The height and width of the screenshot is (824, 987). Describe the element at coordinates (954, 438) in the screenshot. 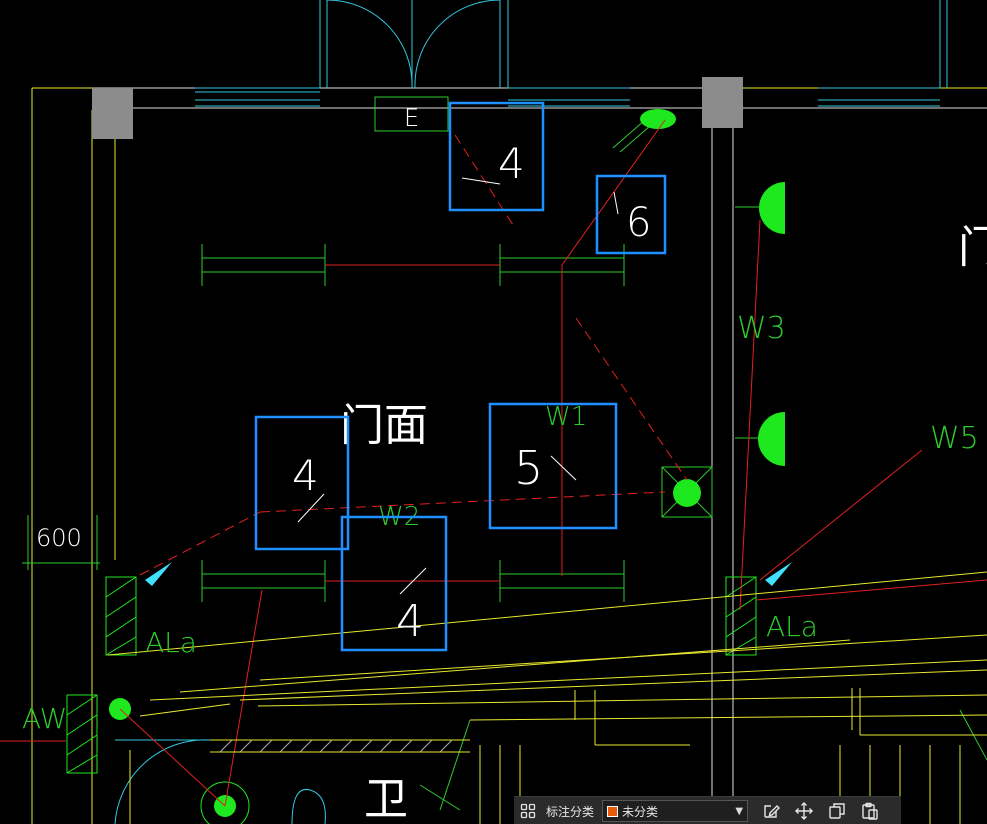

I see `wire-label-w5: W5` at that location.